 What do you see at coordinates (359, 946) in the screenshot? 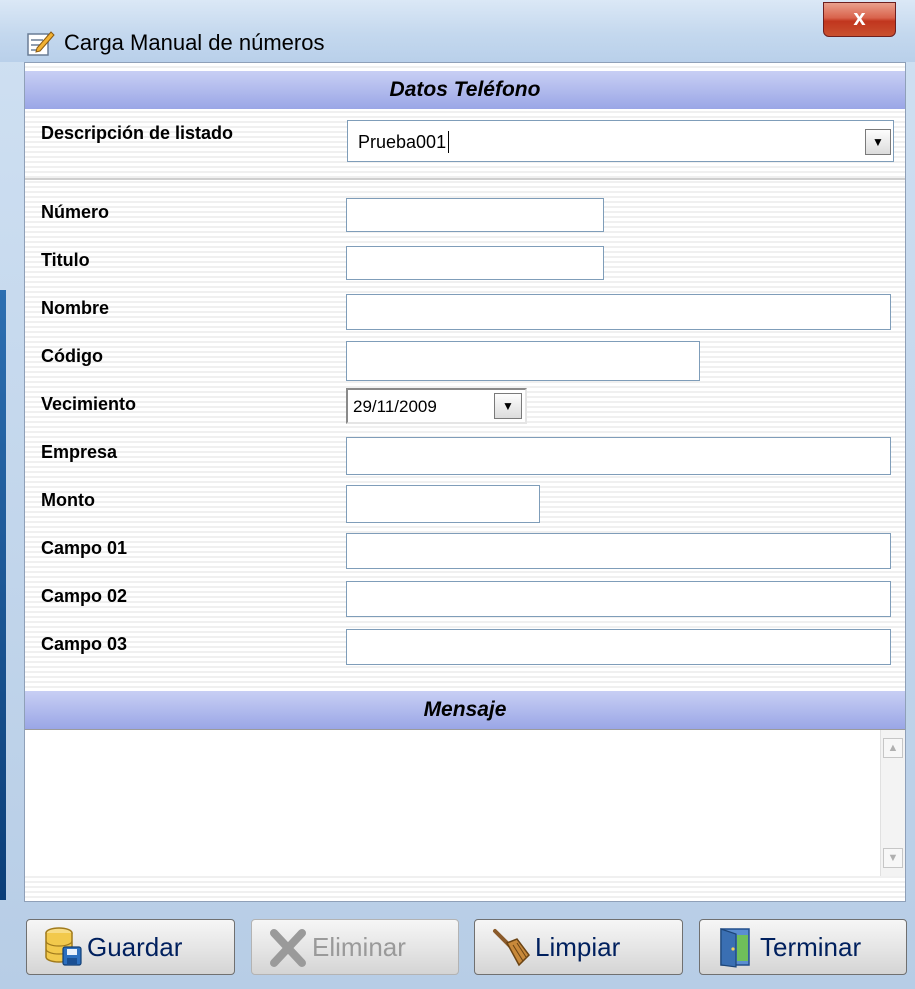
I see `eliminar-label: Eliminar` at bounding box center [359, 946].